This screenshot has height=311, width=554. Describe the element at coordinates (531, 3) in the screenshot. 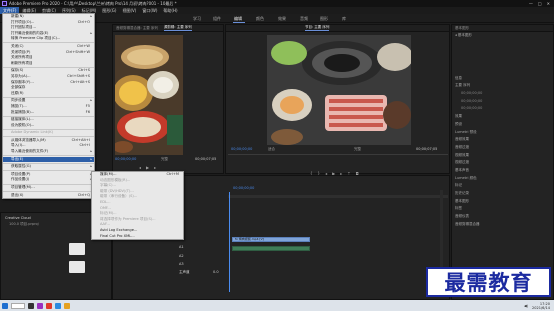

I see `minimize-button: —` at that location.